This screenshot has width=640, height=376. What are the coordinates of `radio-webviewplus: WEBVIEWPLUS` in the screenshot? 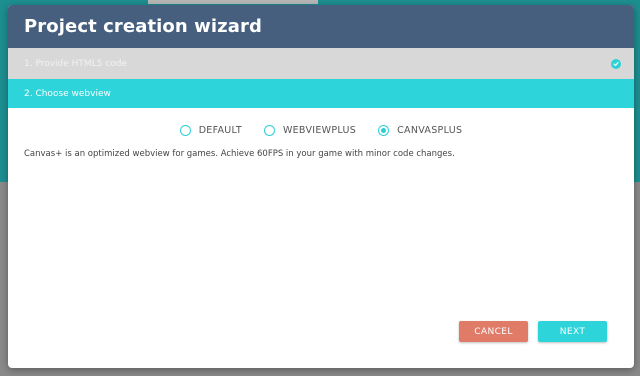 It's located at (310, 130).